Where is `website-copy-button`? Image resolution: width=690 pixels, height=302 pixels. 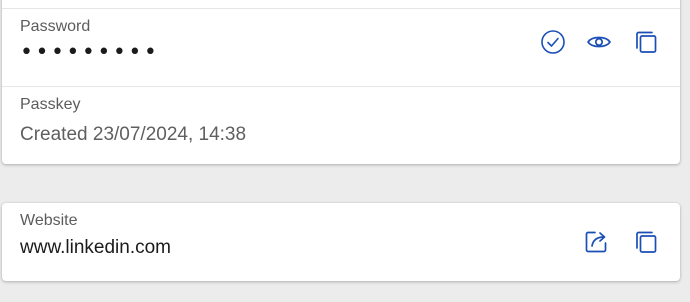
website-copy-button is located at coordinates (646, 242).